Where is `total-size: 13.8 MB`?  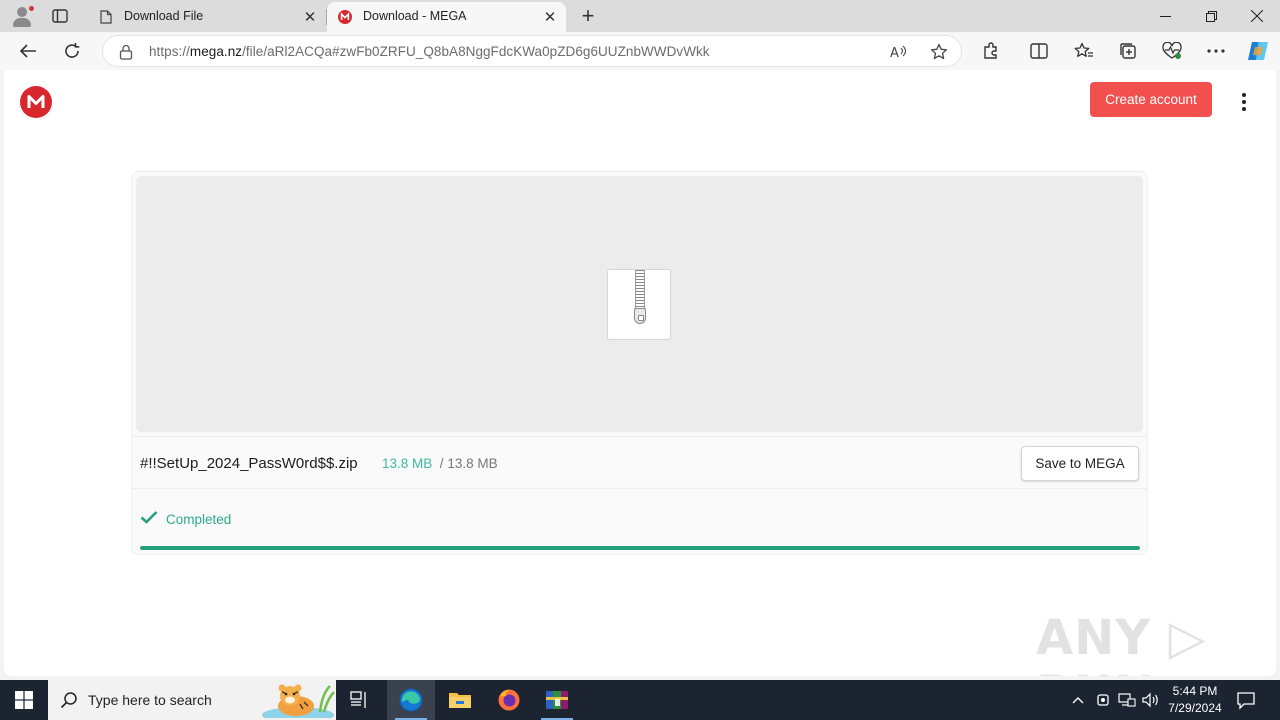
total-size: 13.8 MB is located at coordinates (472, 463).